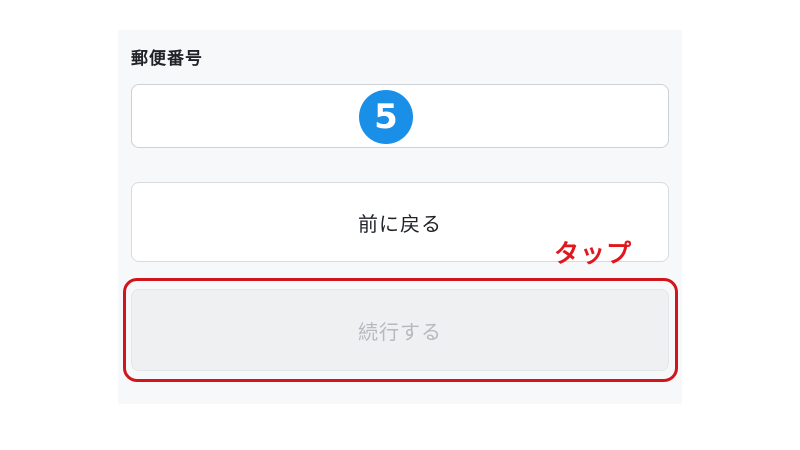  I want to click on continue-button: 続行する, so click(400, 330).